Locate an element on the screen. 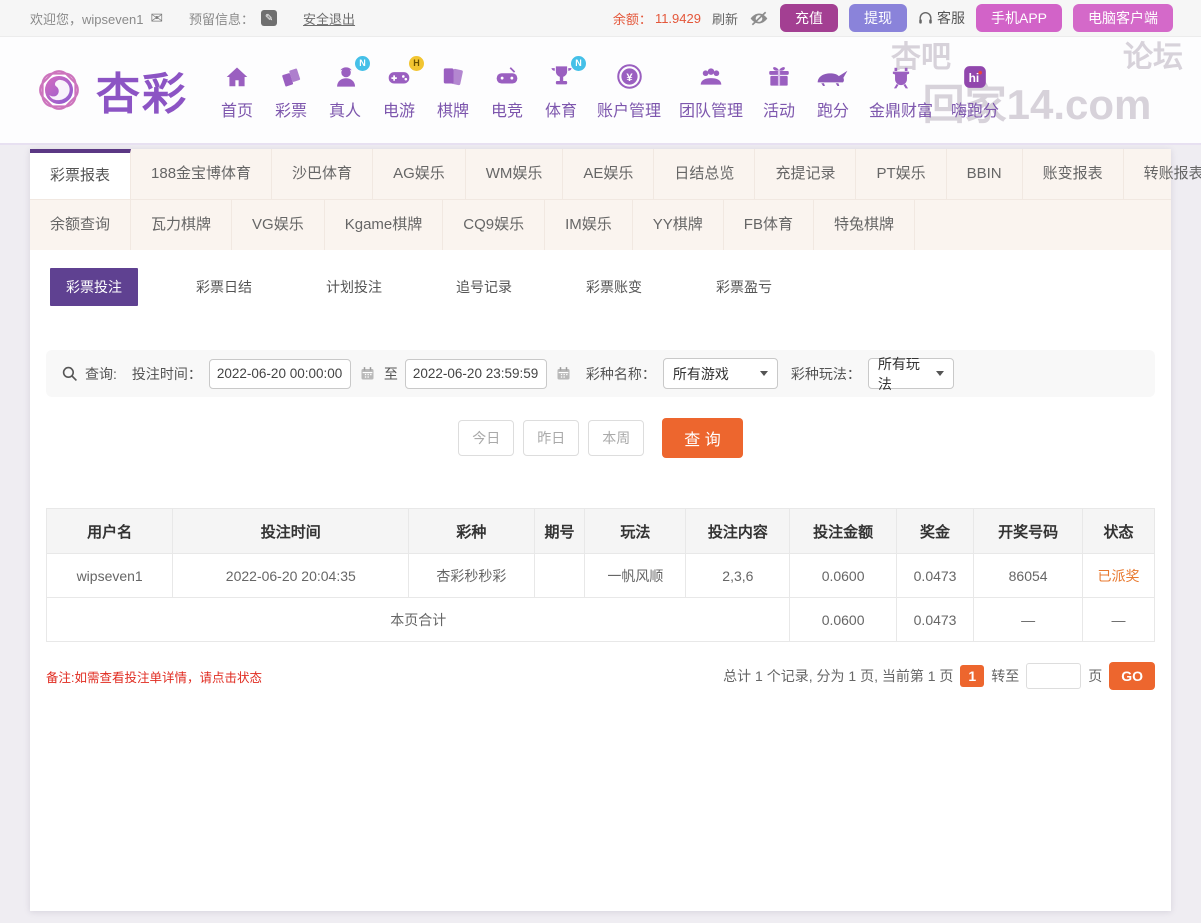  mobile-app-button: 手机APP is located at coordinates (1018, 18).